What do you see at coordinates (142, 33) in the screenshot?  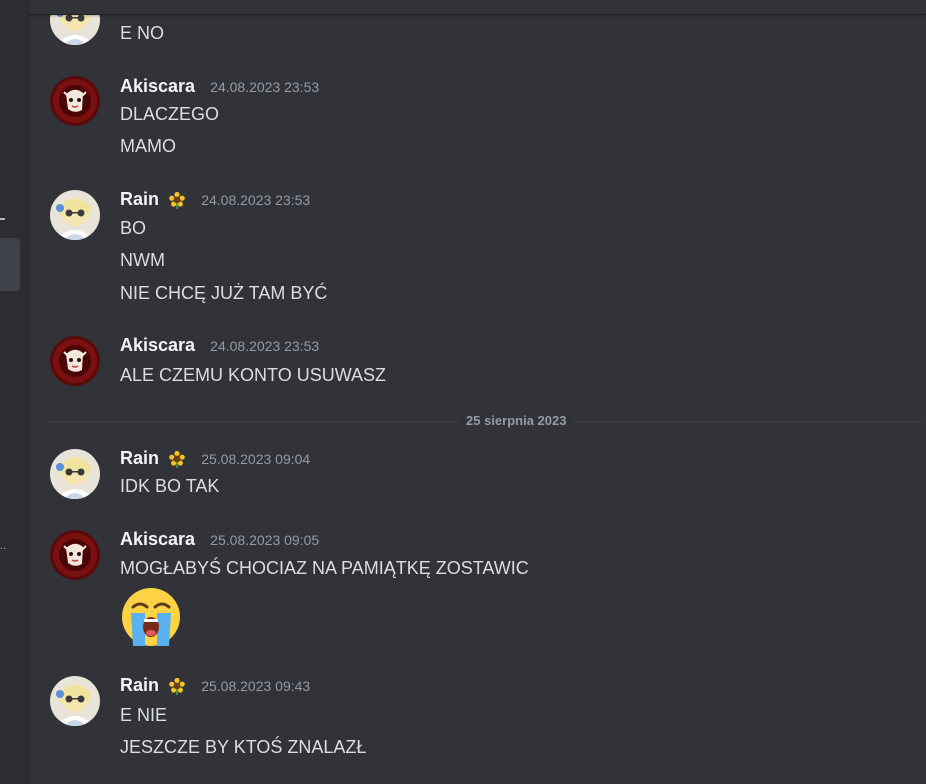 I see `message-text: E NO` at bounding box center [142, 33].